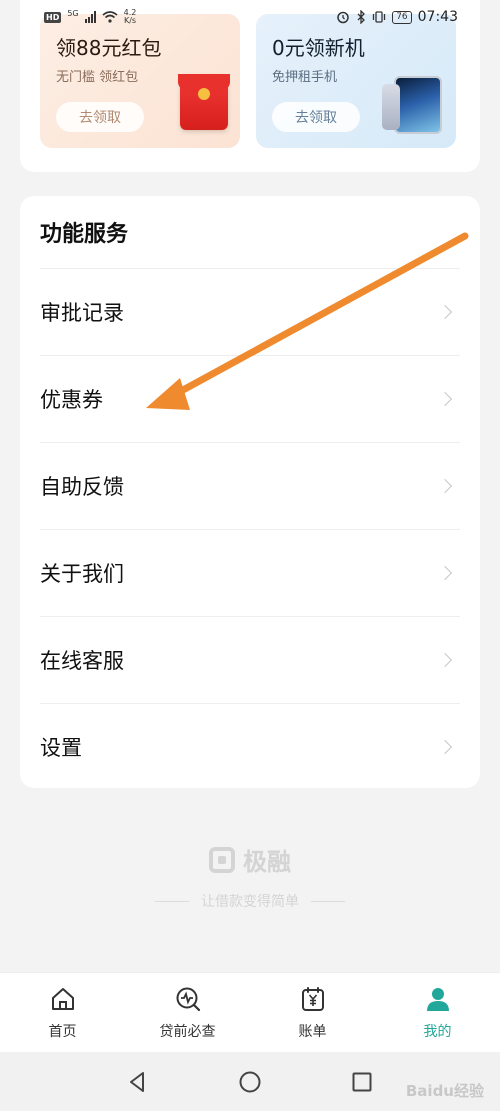 This screenshot has width=500, height=1111. Describe the element at coordinates (100, 117) in the screenshot. I see `claim-red-packet-button: 去领取` at that location.